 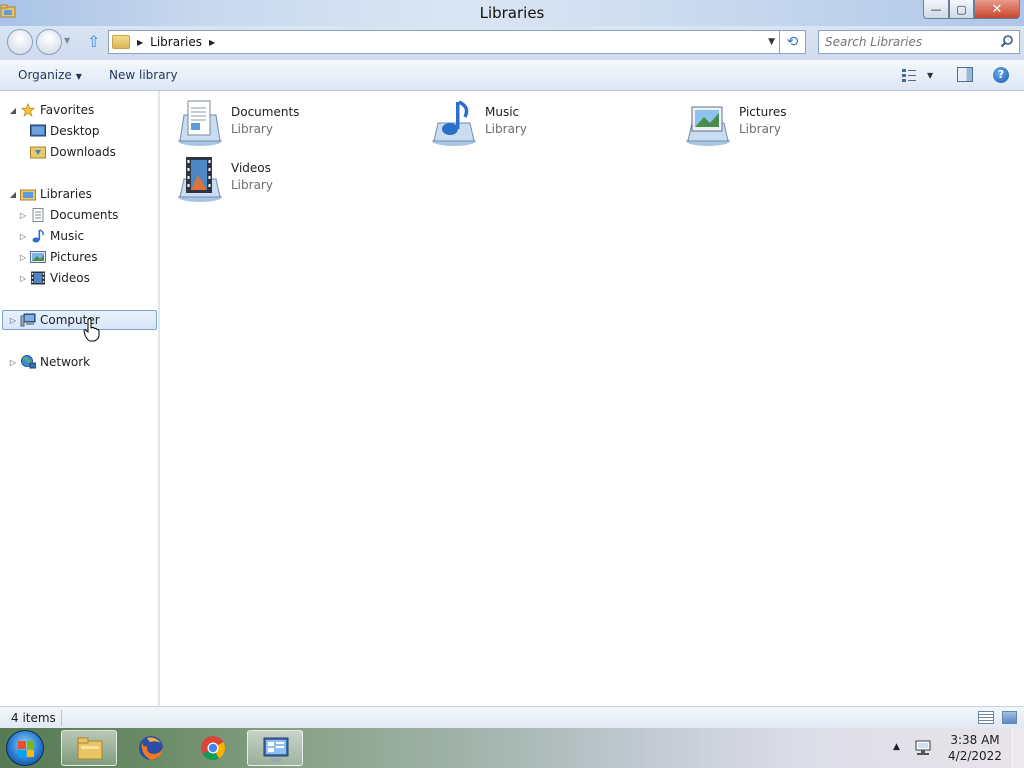 I want to click on help-icon: ?, so click(x=1001, y=75).